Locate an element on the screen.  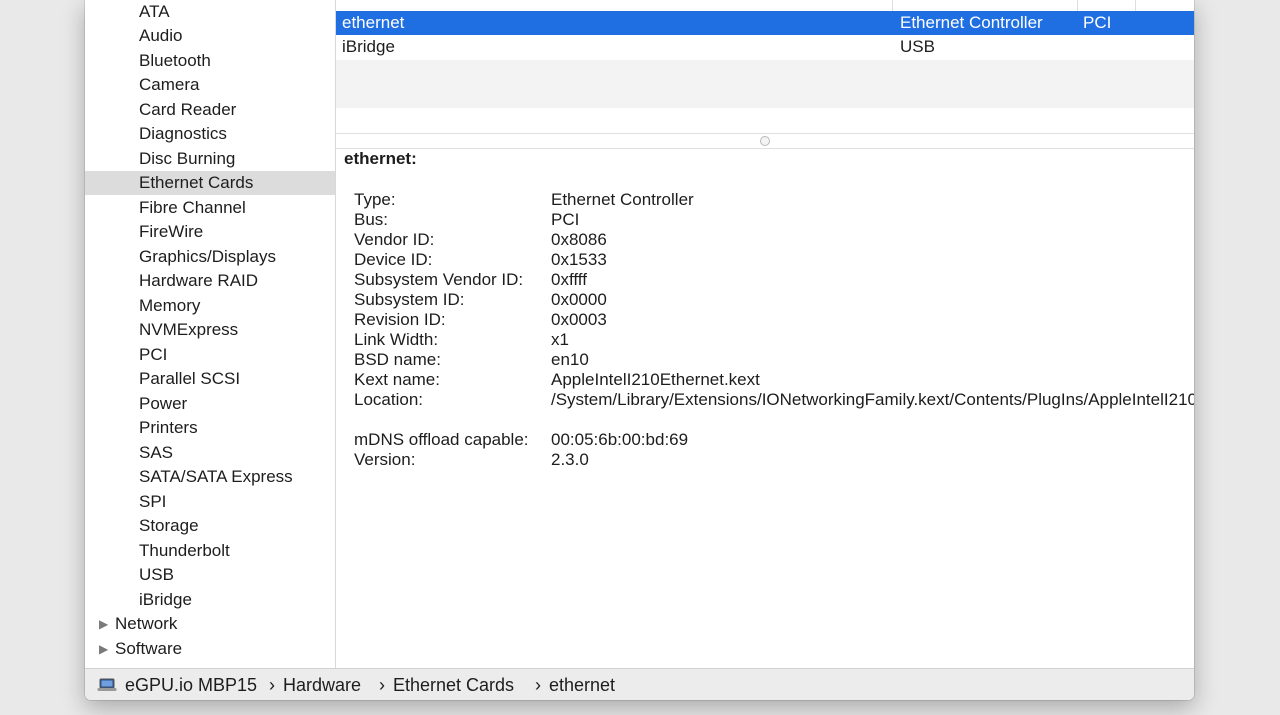
sidebar-item-label: Camera is located at coordinates (169, 84).